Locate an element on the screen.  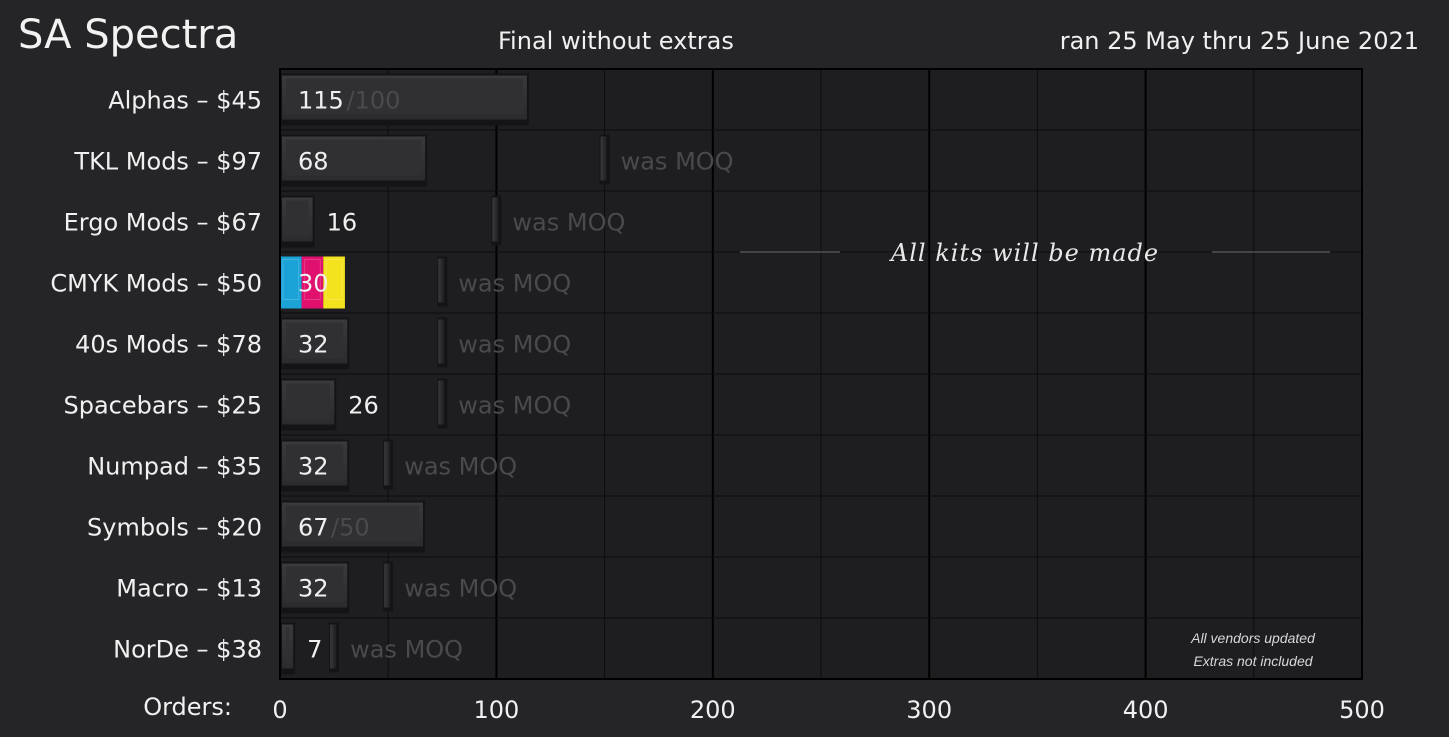
x-tick-label: 200 is located at coordinates (713, 710).